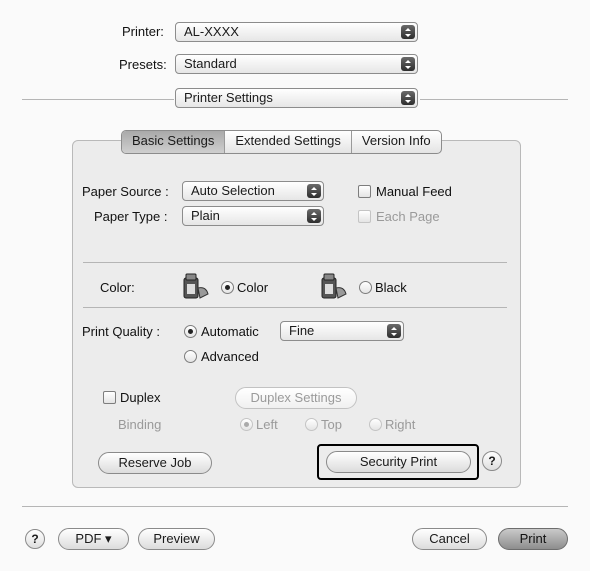 The height and width of the screenshot is (571, 590). What do you see at coordinates (230, 331) in the screenshot?
I see `automatic-label: Automatic` at bounding box center [230, 331].